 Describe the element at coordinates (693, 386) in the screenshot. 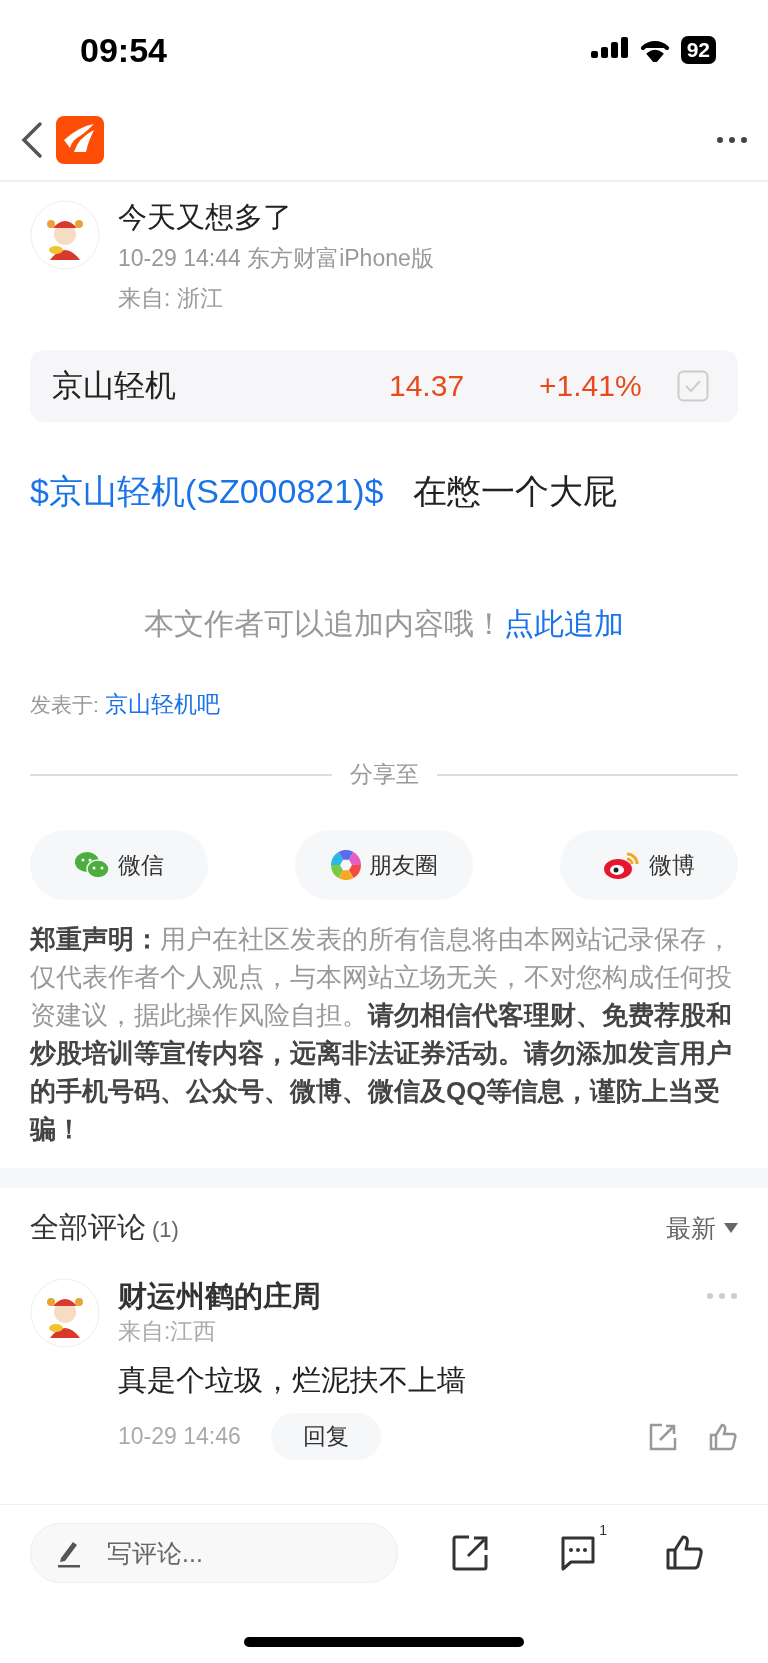

I see `checkbox-icon` at that location.